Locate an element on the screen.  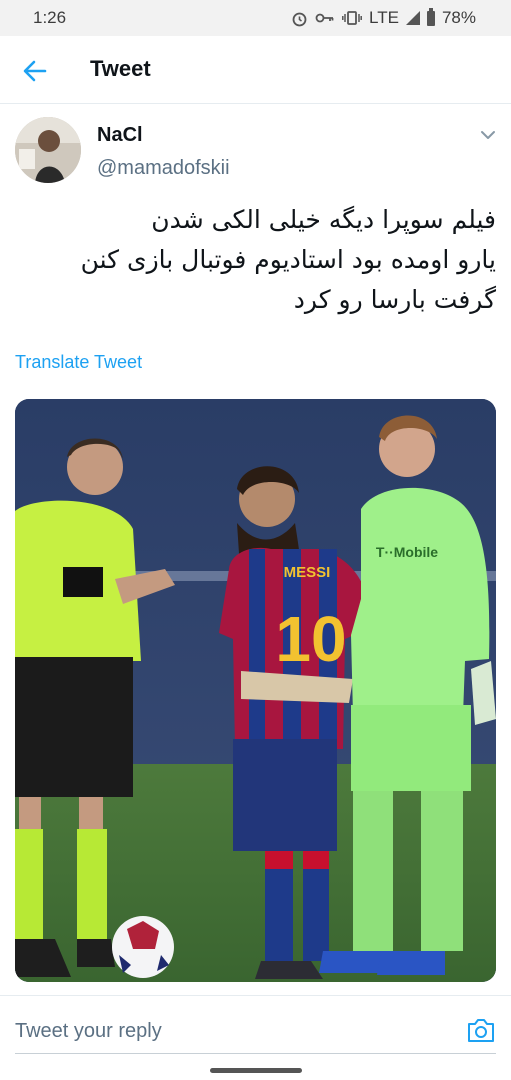
network-type: LTE is located at coordinates (384, 17).